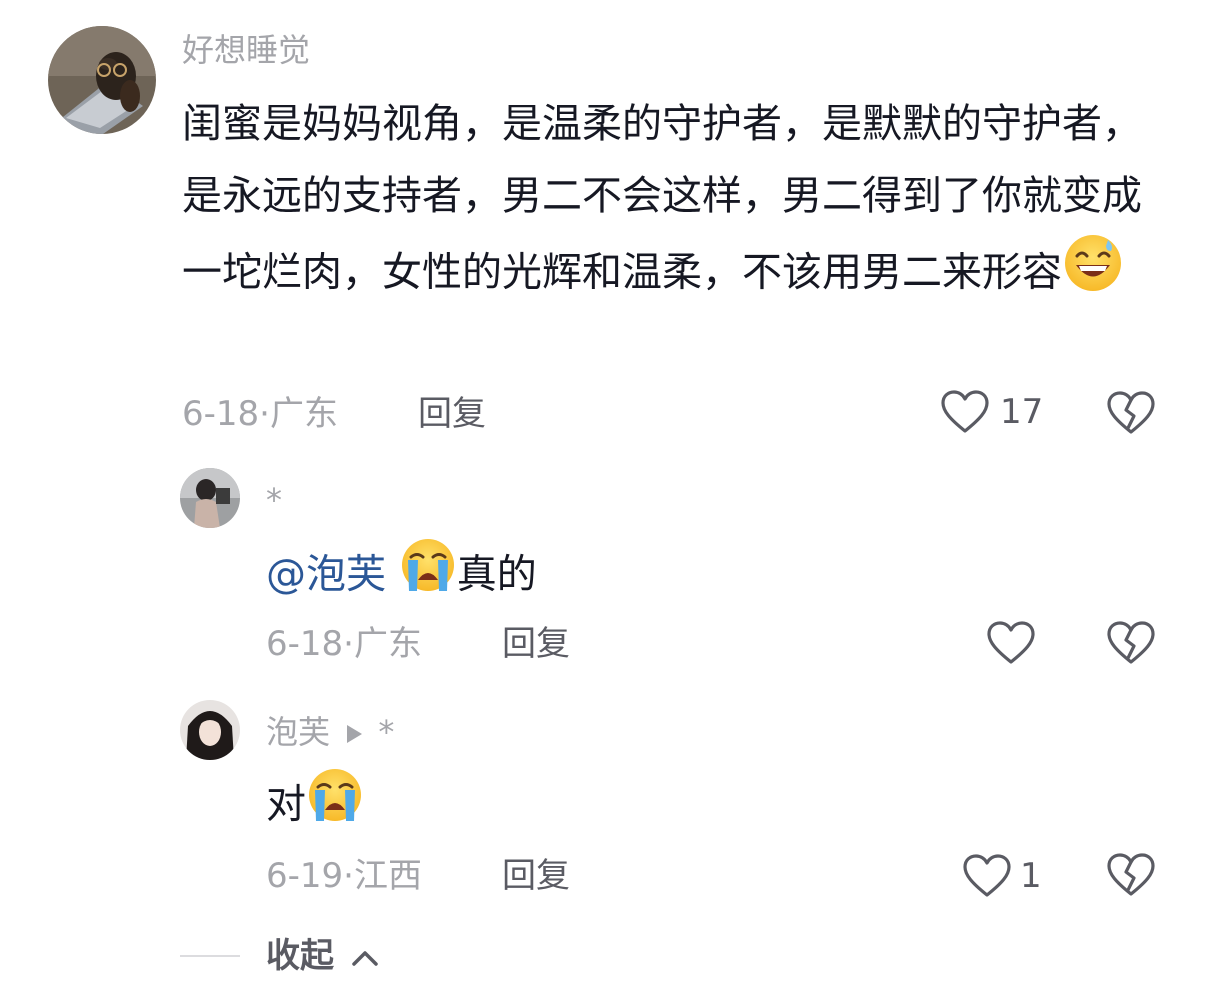  Describe the element at coordinates (286, 804) in the screenshot. I see `reply-text: 对` at that location.